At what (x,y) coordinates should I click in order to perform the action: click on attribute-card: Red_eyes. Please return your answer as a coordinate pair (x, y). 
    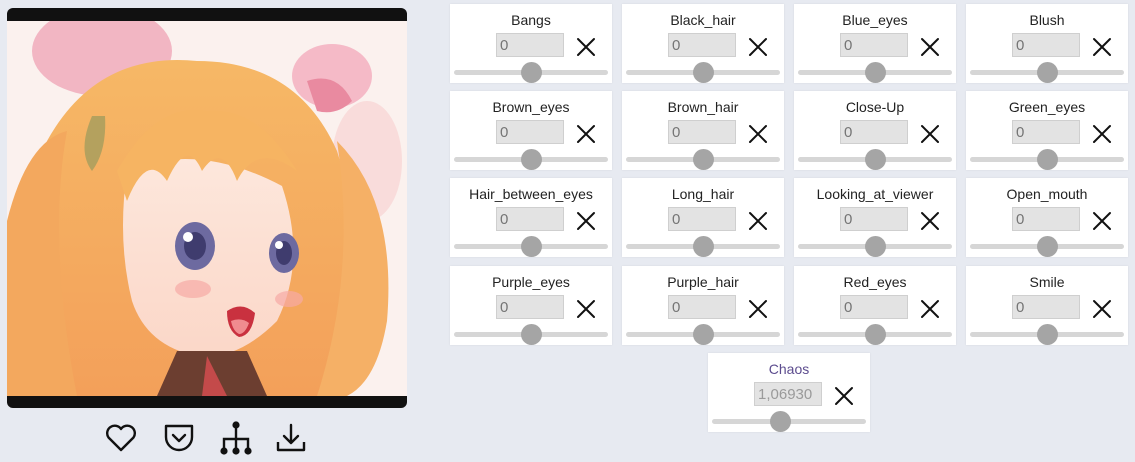
    Looking at the image, I should click on (875, 305).